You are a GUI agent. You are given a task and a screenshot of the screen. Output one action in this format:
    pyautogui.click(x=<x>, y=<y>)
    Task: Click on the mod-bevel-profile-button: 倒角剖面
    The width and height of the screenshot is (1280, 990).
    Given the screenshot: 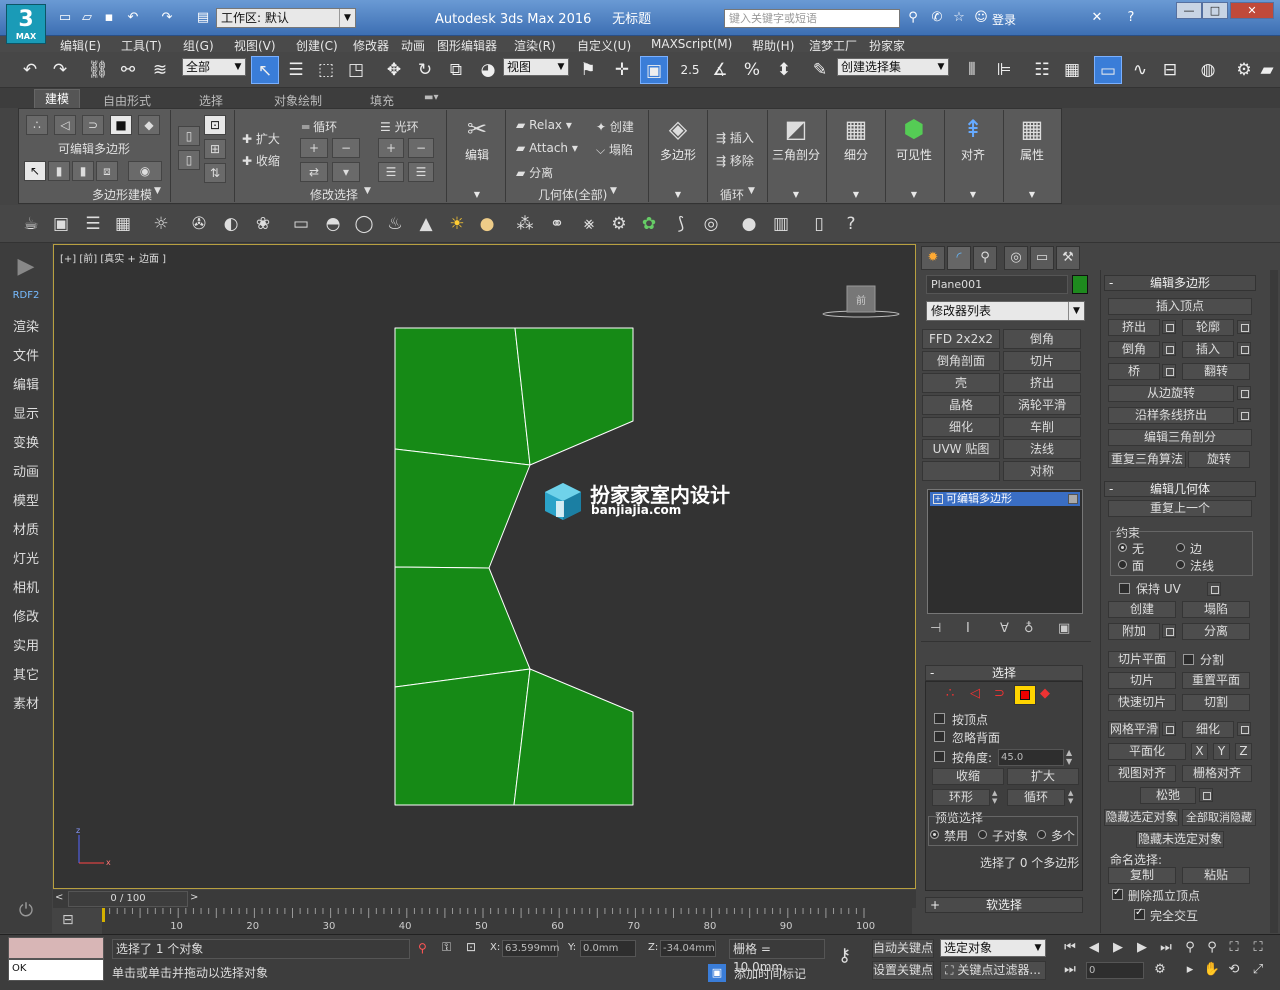 What is the action you would take?
    pyautogui.click(x=961, y=361)
    